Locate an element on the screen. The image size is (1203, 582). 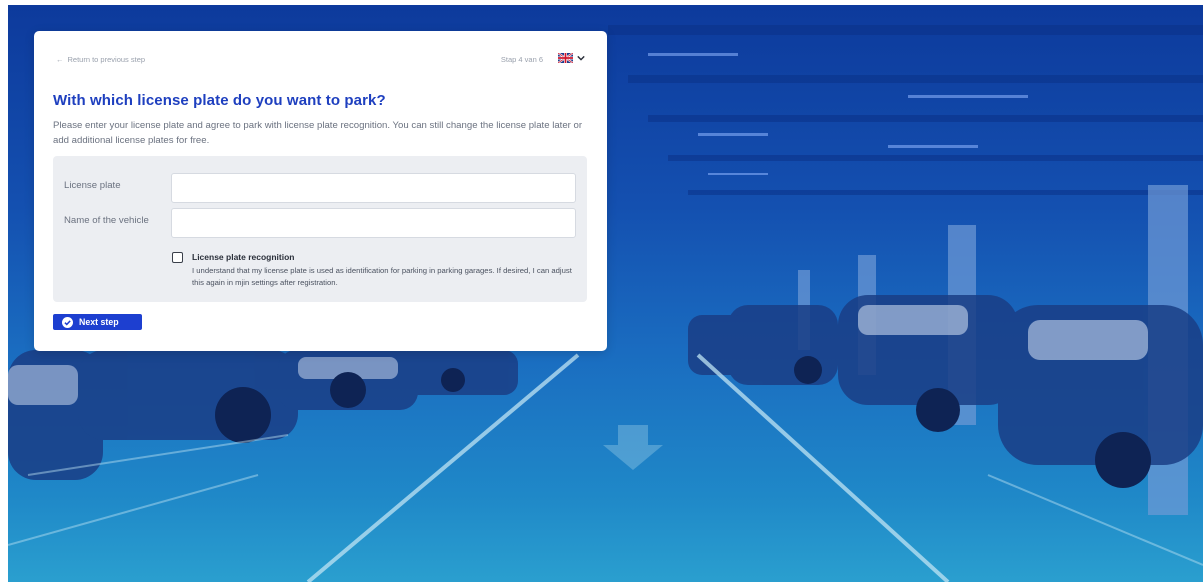
uk-flag-icon is located at coordinates (565, 58).